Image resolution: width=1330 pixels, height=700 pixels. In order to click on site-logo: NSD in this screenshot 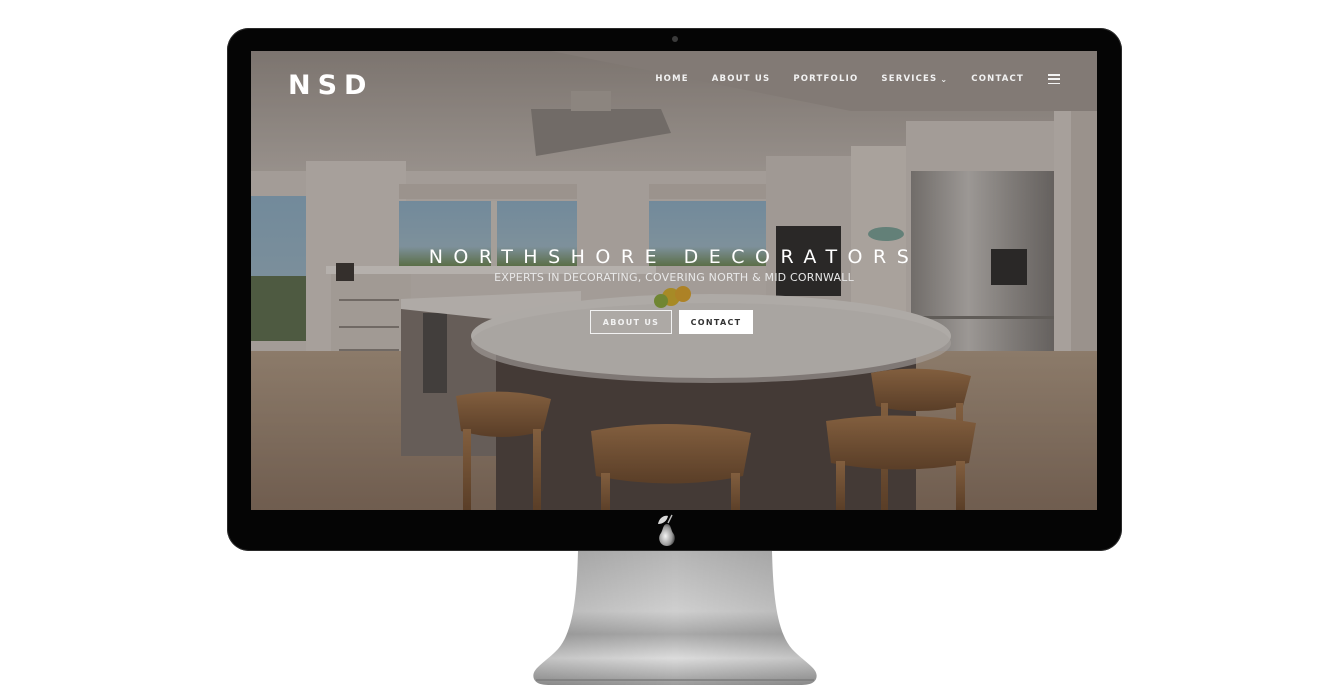, I will do `click(330, 85)`.